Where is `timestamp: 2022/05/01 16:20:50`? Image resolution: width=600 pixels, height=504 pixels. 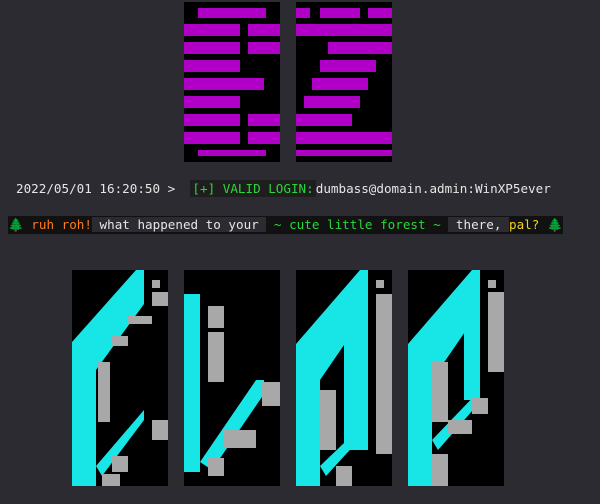 timestamp: 2022/05/01 16:20:50 is located at coordinates (88, 188).